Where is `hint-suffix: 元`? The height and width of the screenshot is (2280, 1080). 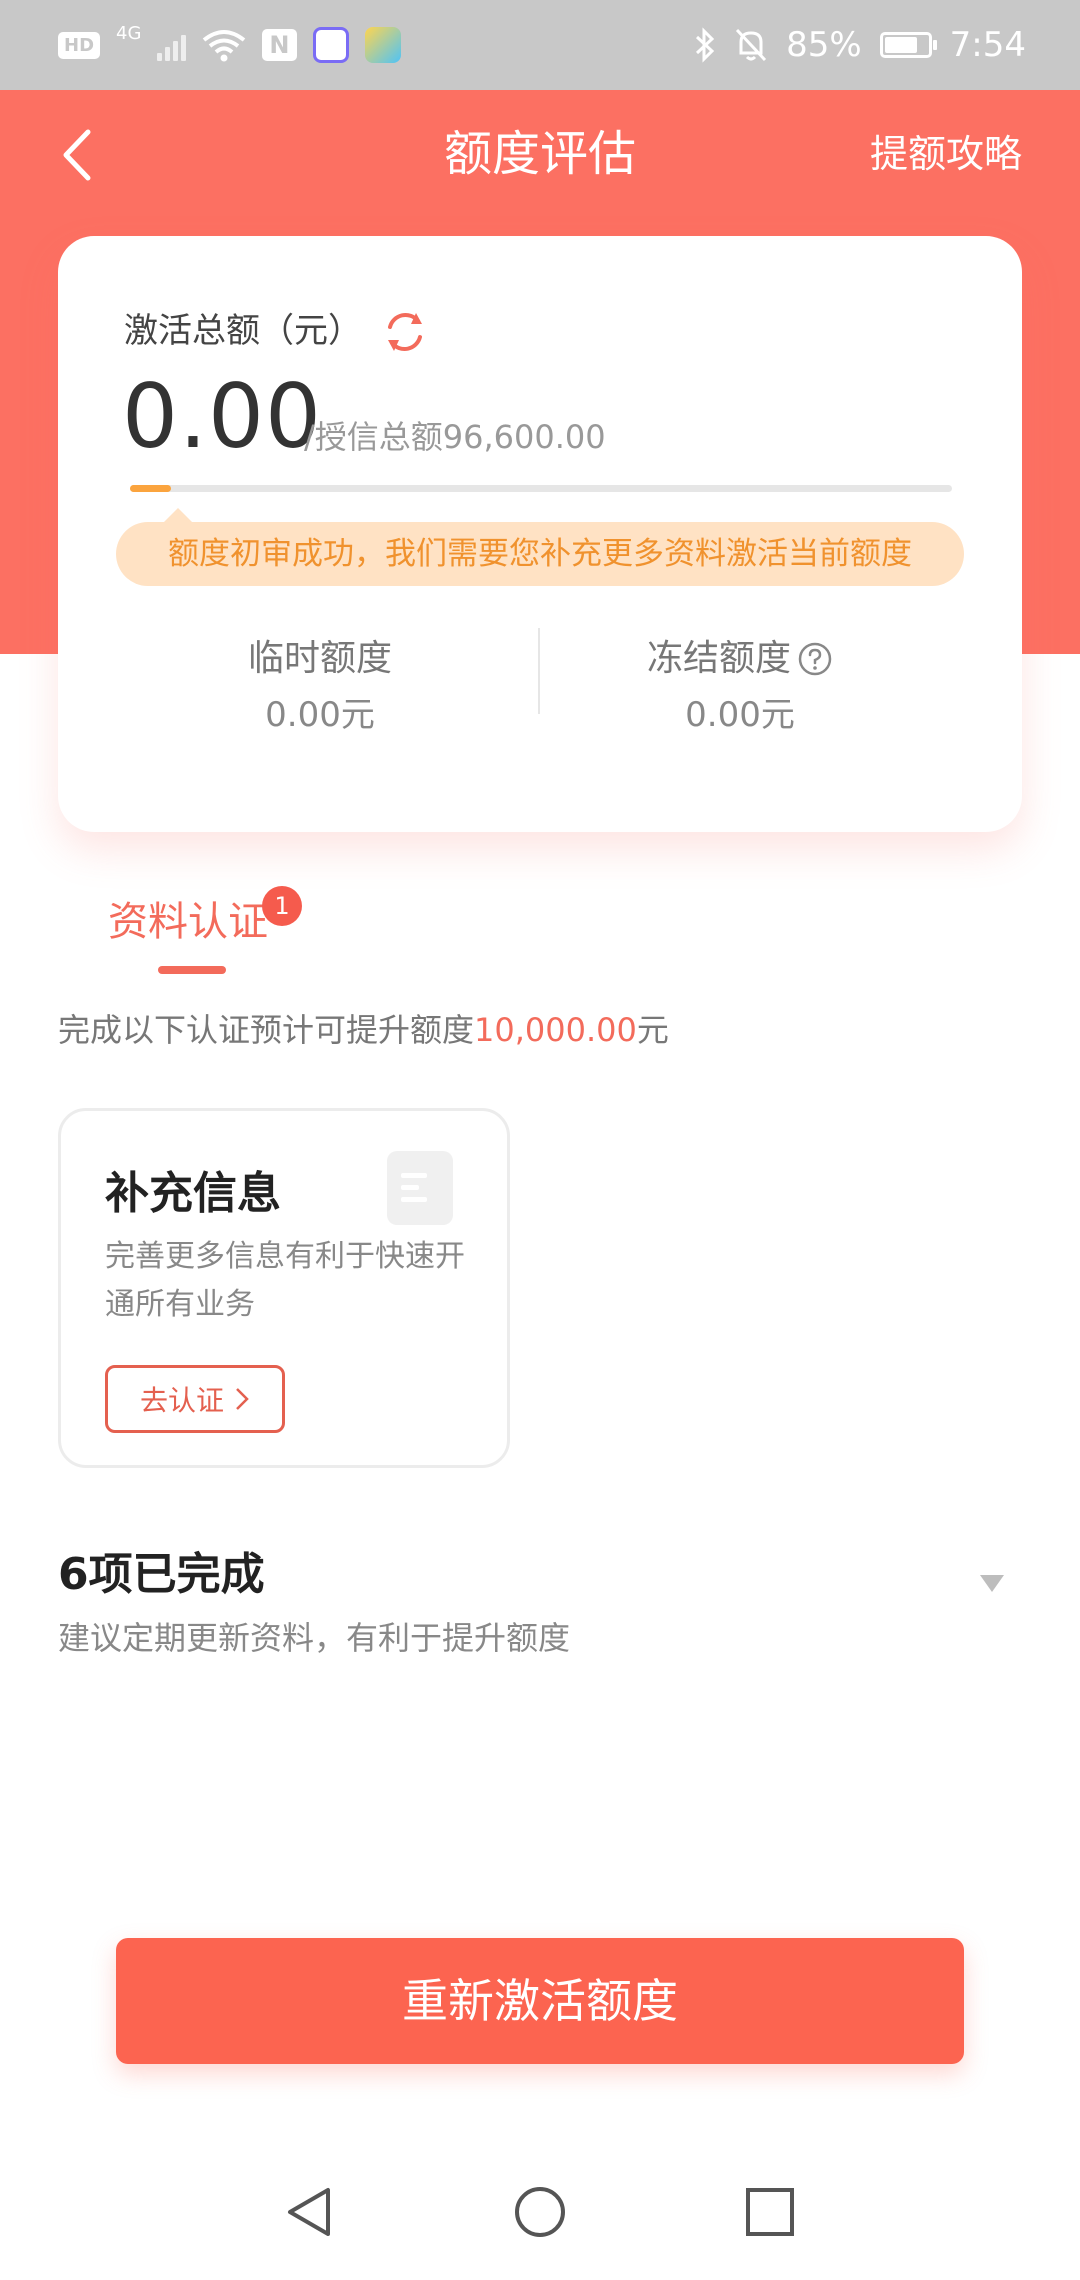
hint-suffix: 元 is located at coordinates (652, 1030).